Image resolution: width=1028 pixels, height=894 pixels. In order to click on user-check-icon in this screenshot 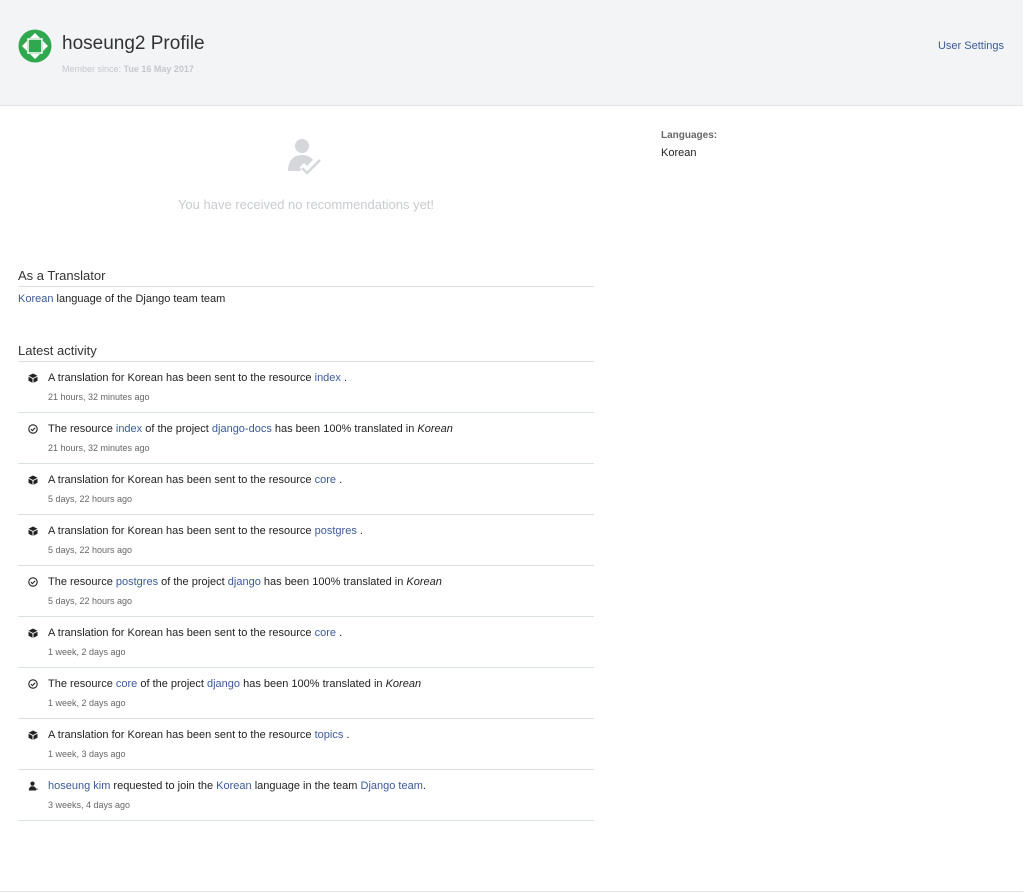, I will do `click(304, 157)`.